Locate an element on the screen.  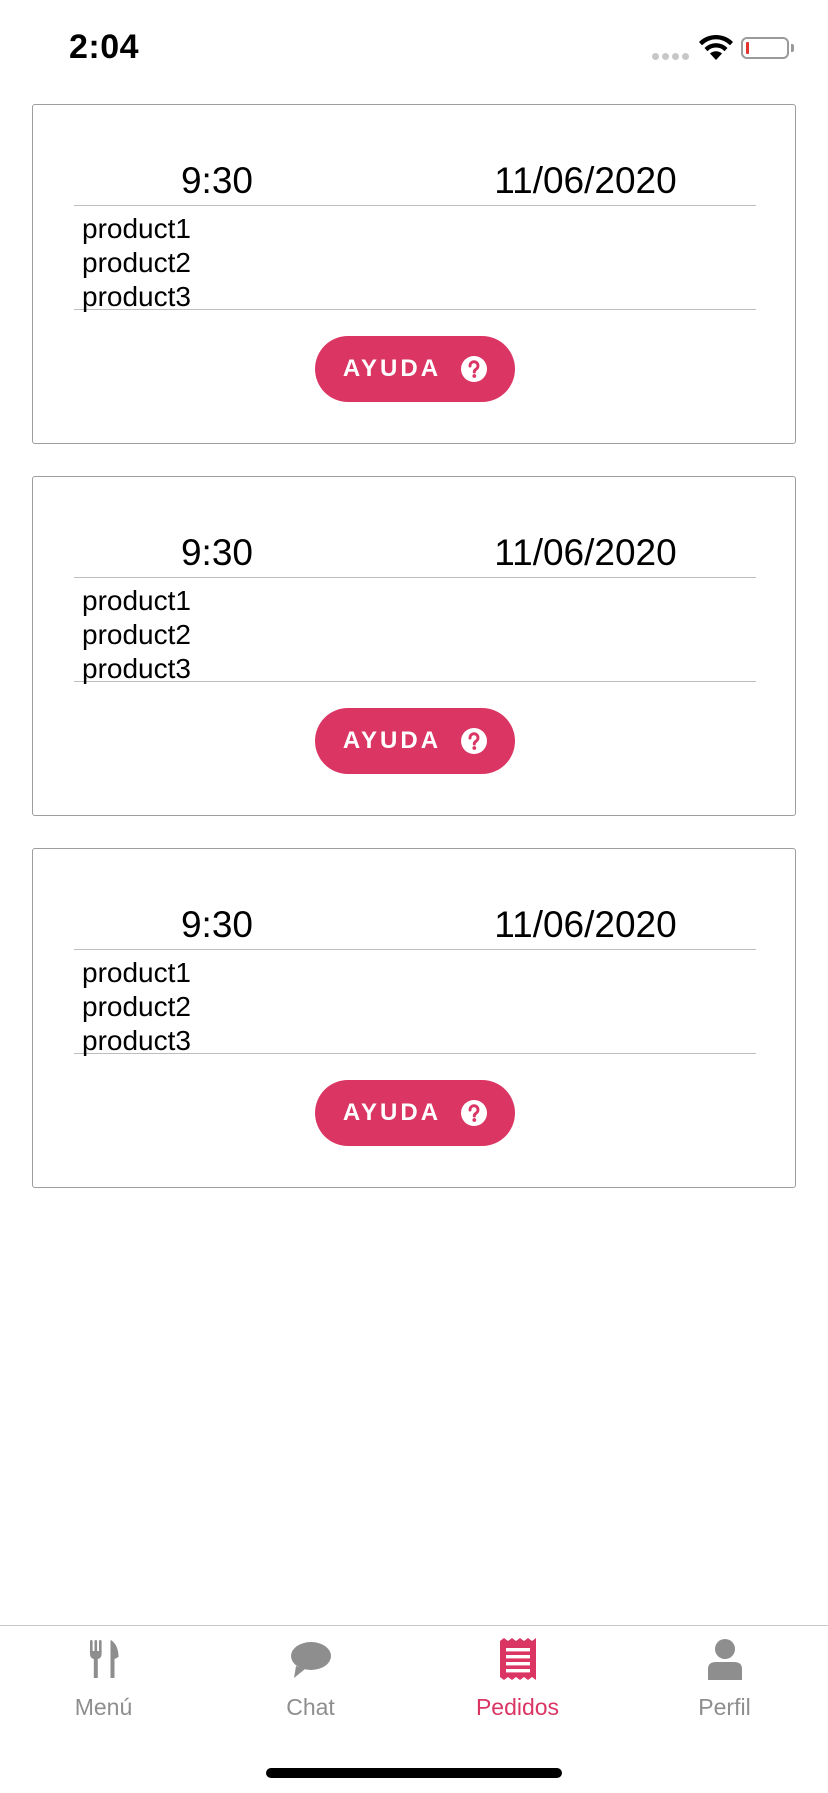
status-bar: 2:04 is located at coordinates (414, 50).